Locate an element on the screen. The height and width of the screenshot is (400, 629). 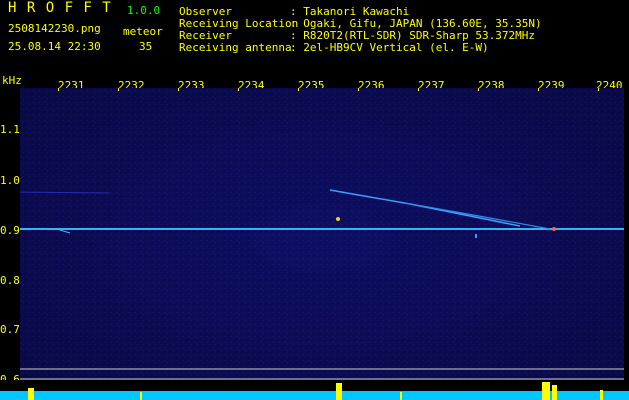
y-tick-1.1: 1.1 is located at coordinates (10, 129).